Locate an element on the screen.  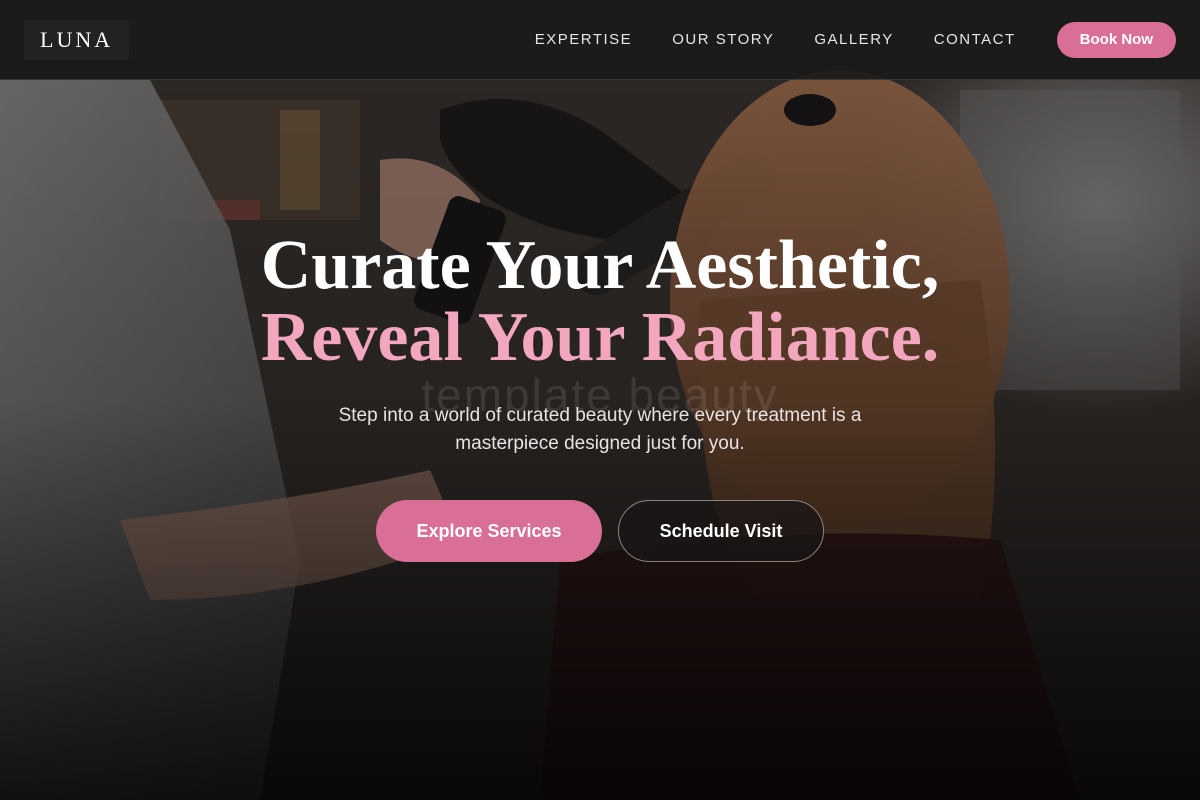
nav-link-contact: CONTACT is located at coordinates (975, 39).